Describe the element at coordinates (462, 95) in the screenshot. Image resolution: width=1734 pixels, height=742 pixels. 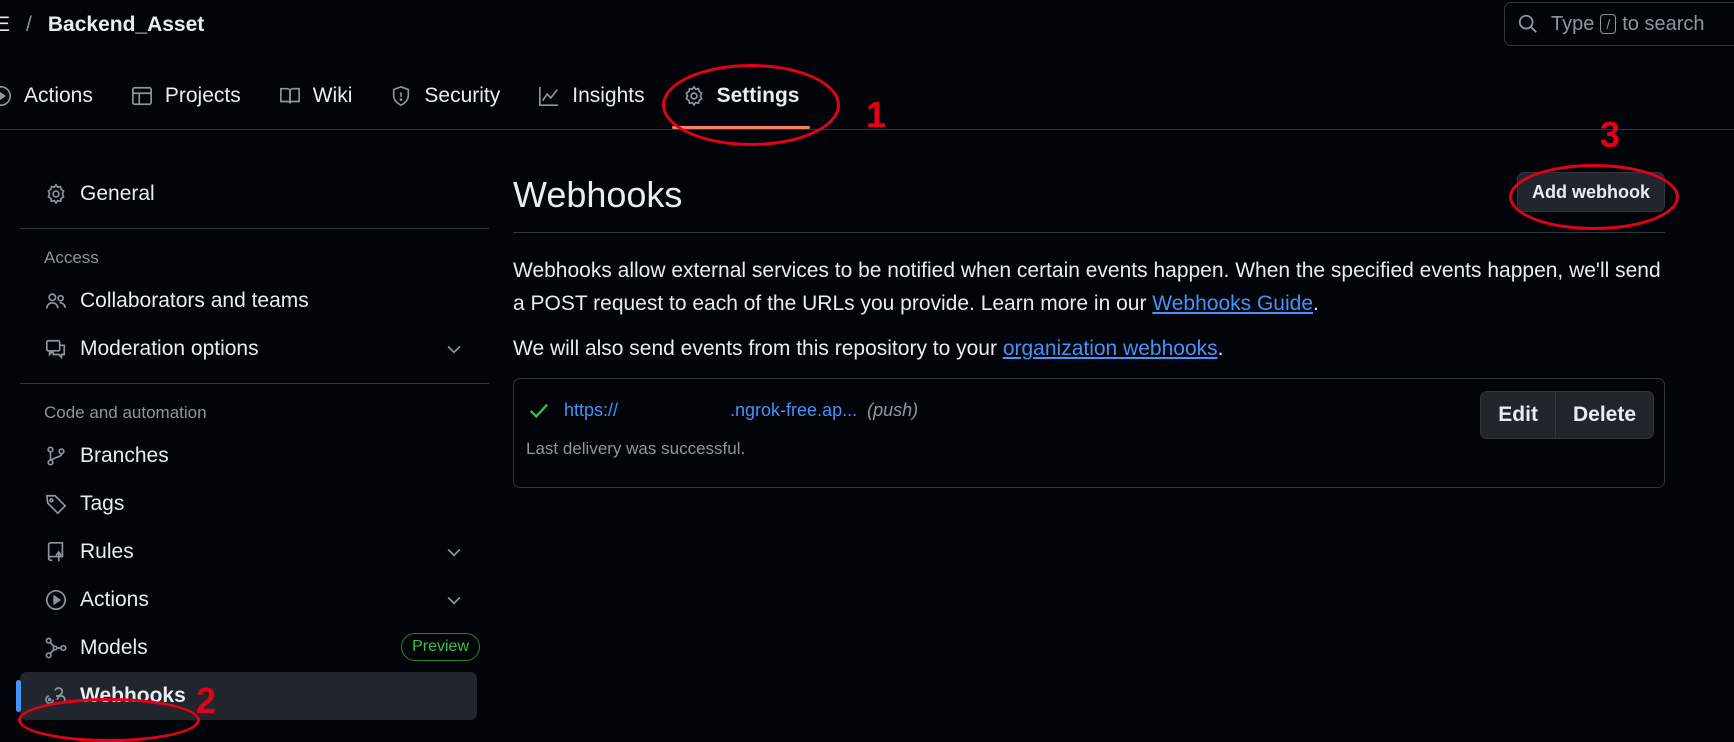
I see `tab-label: Security` at that location.